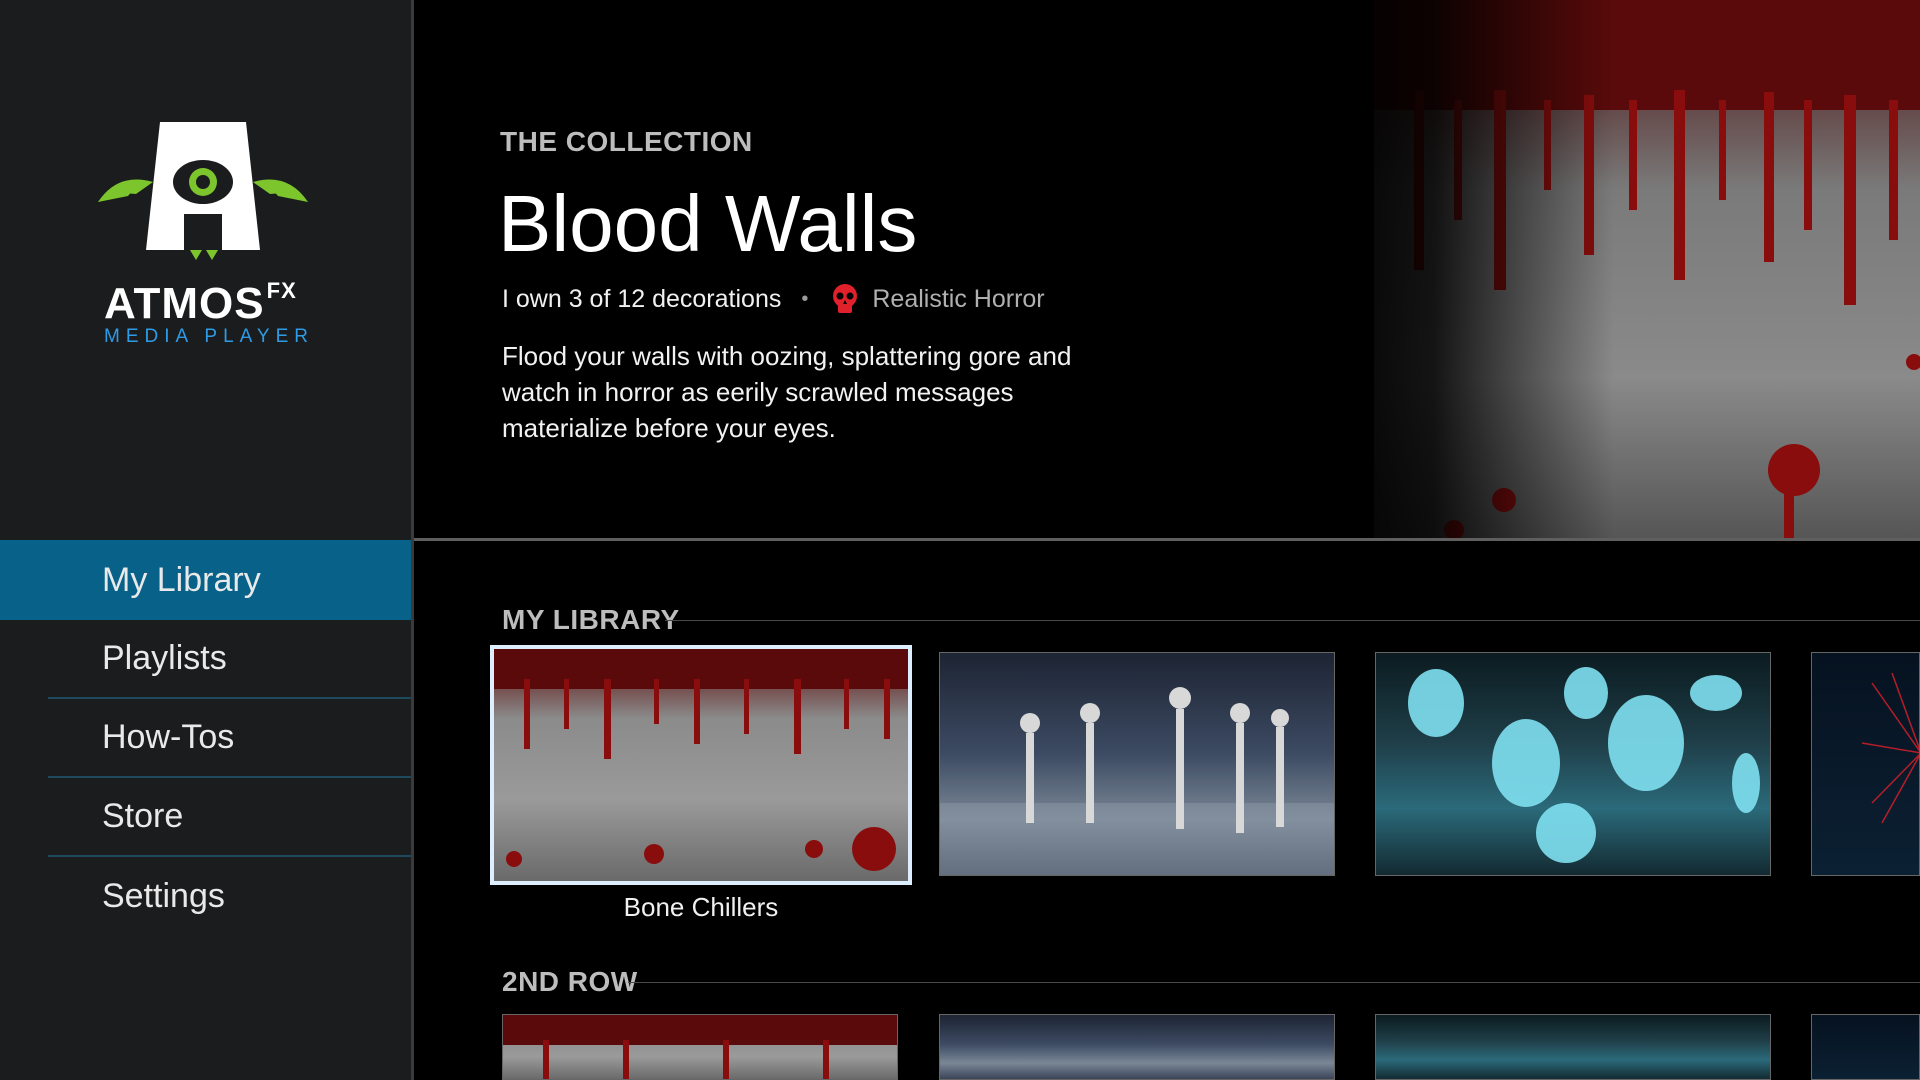 The image size is (1920, 1080). Describe the element at coordinates (958, 298) in the screenshot. I see `genre-label: Realistic Horror` at that location.